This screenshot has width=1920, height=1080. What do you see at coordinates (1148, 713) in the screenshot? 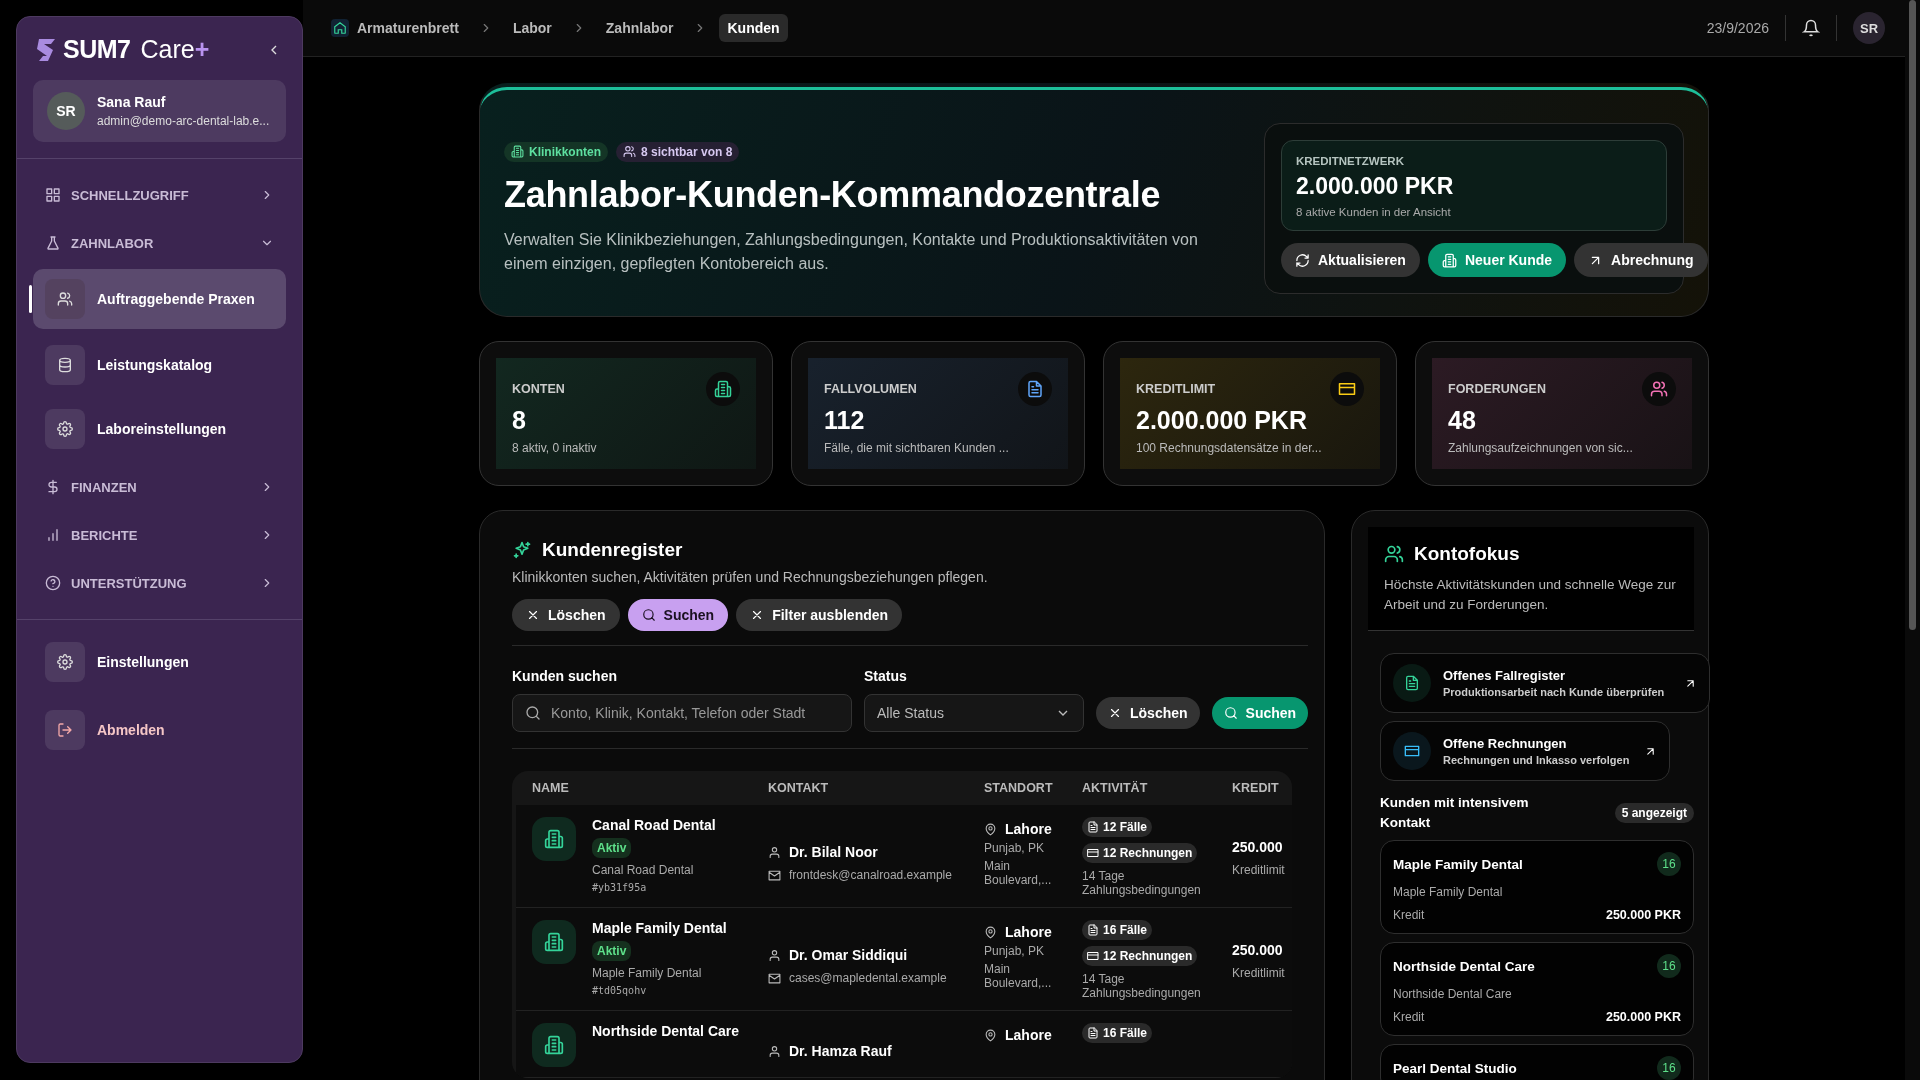
I see `filter-button: Löschen` at bounding box center [1148, 713].